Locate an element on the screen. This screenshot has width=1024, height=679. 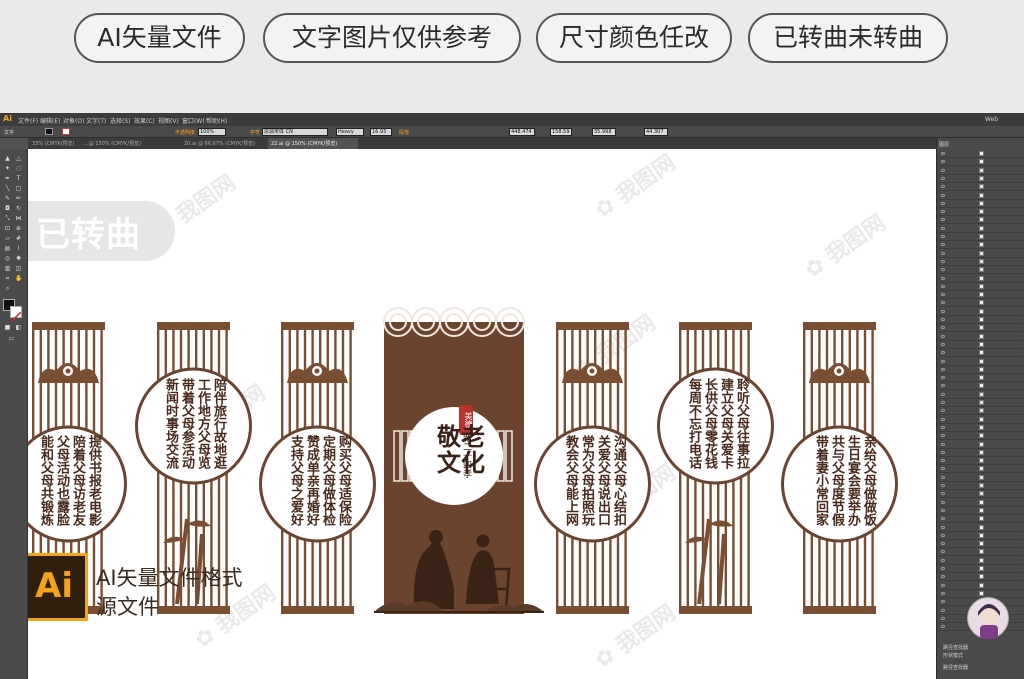
stroke-swatch is located at coordinates (66, 131).